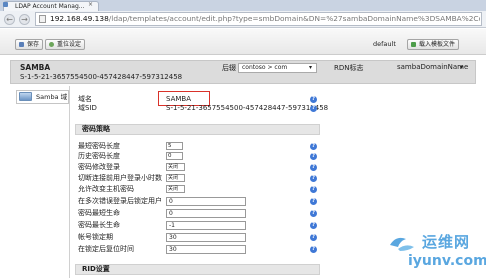 The width and height of the screenshot is (486, 278). What do you see at coordinates (99, 167) in the screenshot?
I see `password-change-logon-label: 密码修改登录` at bounding box center [99, 167].